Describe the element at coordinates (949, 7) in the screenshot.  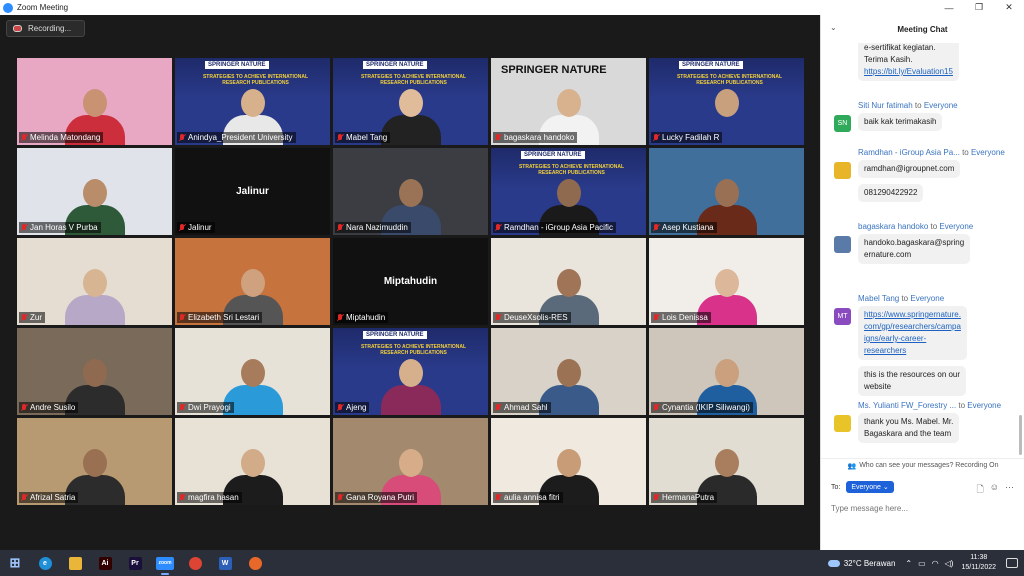
I see `minimize-button: —` at that location.